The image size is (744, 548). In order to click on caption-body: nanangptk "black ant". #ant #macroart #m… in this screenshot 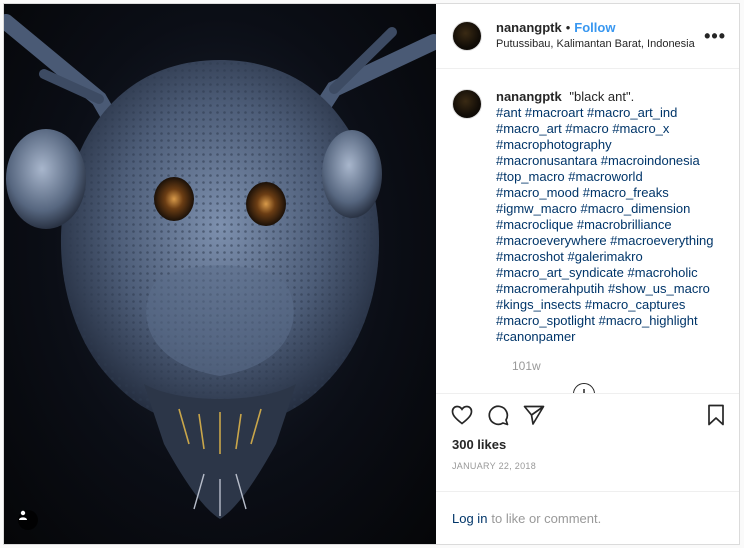, I will do `click(611, 217)`.